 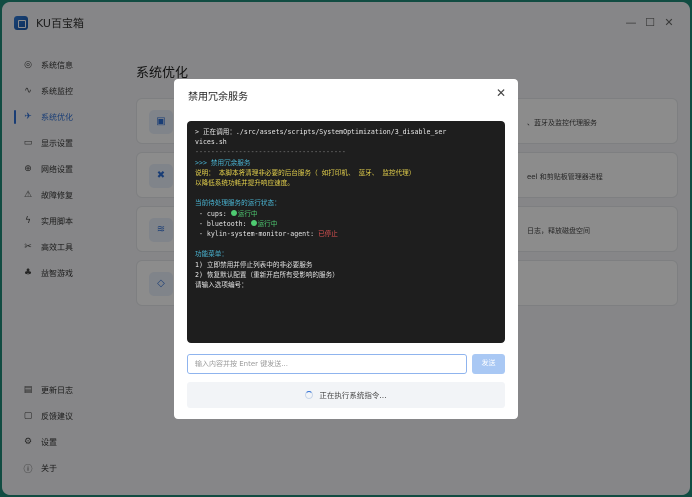 I want to click on terminal-line: - kylin-system-monitor-agent: 已停止, so click(x=266, y=234).